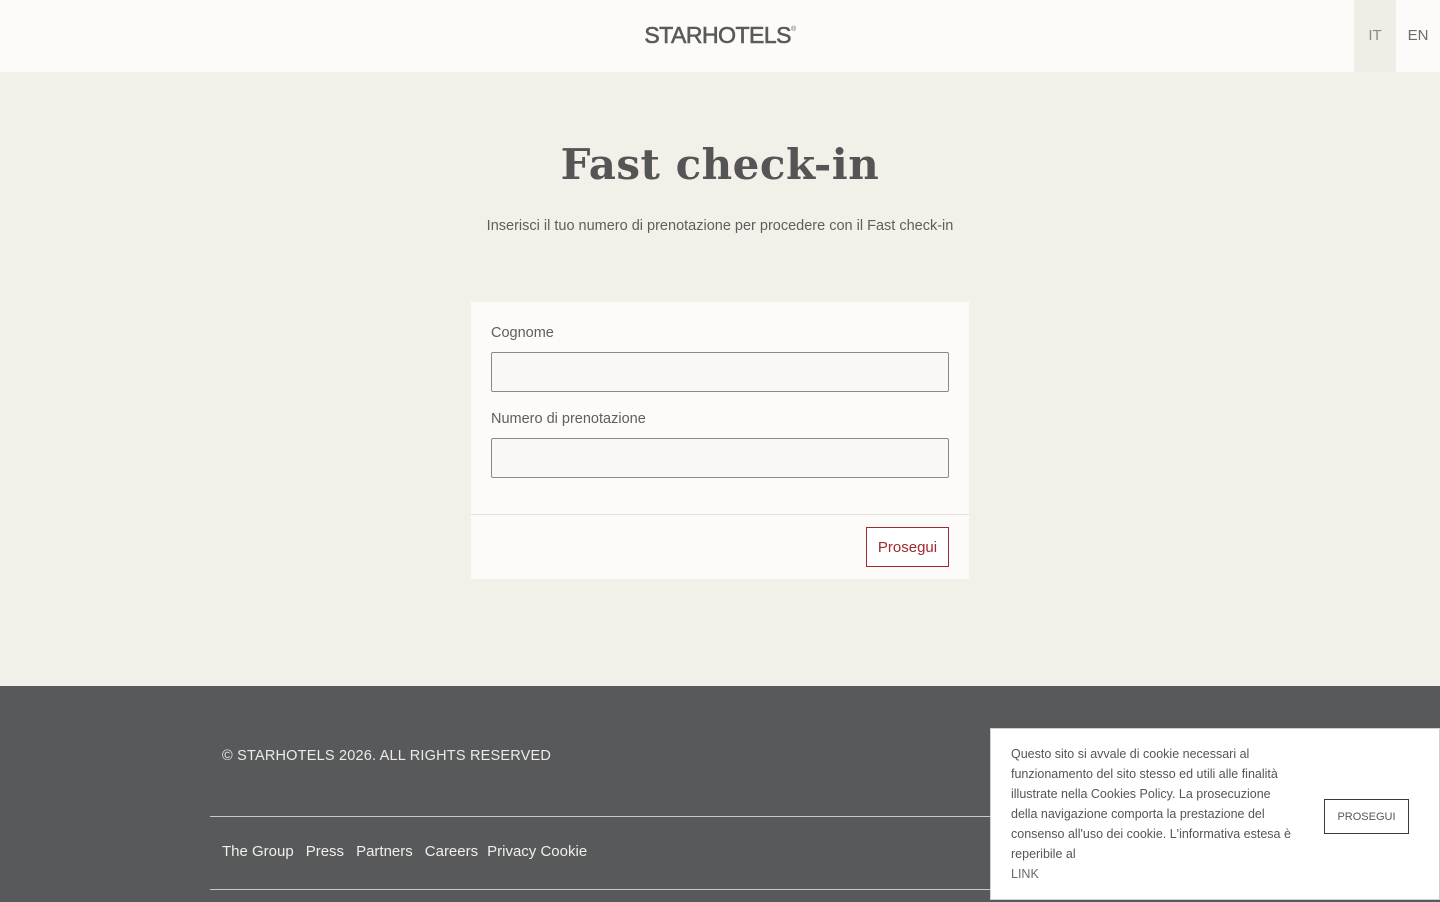 The image size is (1440, 902). I want to click on footer-link-privacy-cookie: Privacy Cookie, so click(537, 851).